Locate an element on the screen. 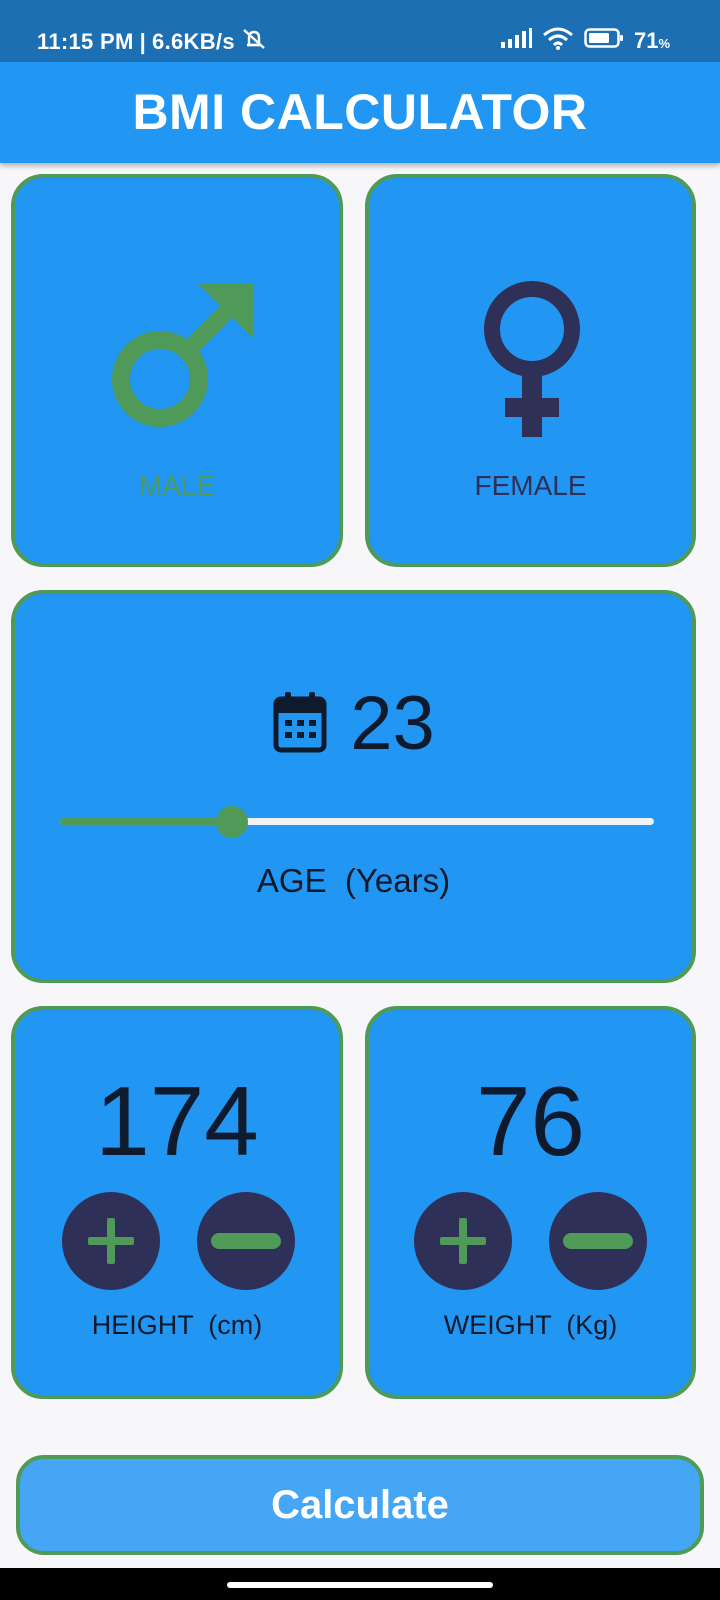 The width and height of the screenshot is (720, 1600). female-icon is located at coordinates (532, 363).